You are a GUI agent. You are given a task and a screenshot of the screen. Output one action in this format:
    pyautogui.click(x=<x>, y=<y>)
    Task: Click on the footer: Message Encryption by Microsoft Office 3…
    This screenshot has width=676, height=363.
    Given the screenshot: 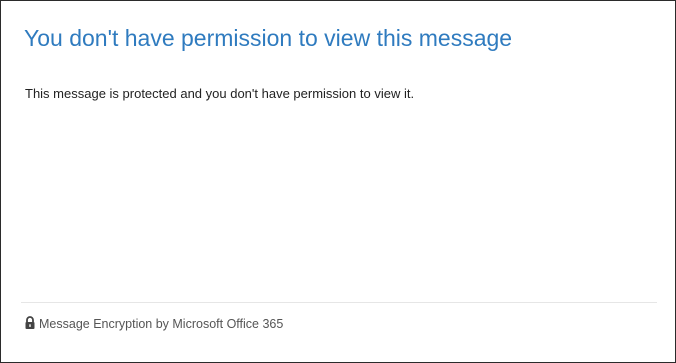 What is the action you would take?
    pyautogui.click(x=153, y=324)
    